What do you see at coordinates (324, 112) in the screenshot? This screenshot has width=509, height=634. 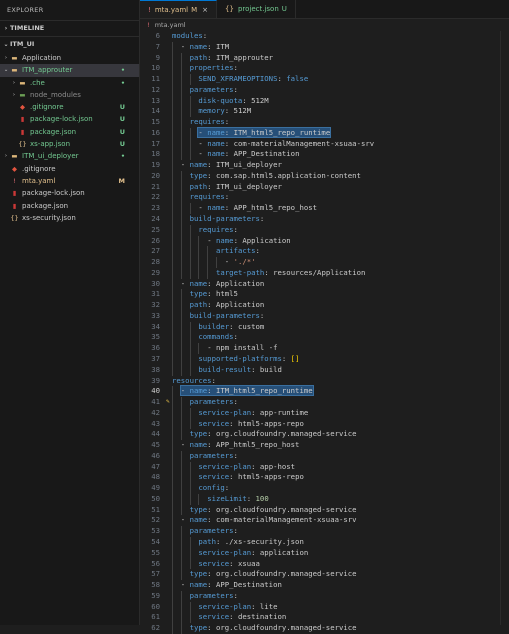 I see `code-line: 14 memory: 512M` at bounding box center [324, 112].